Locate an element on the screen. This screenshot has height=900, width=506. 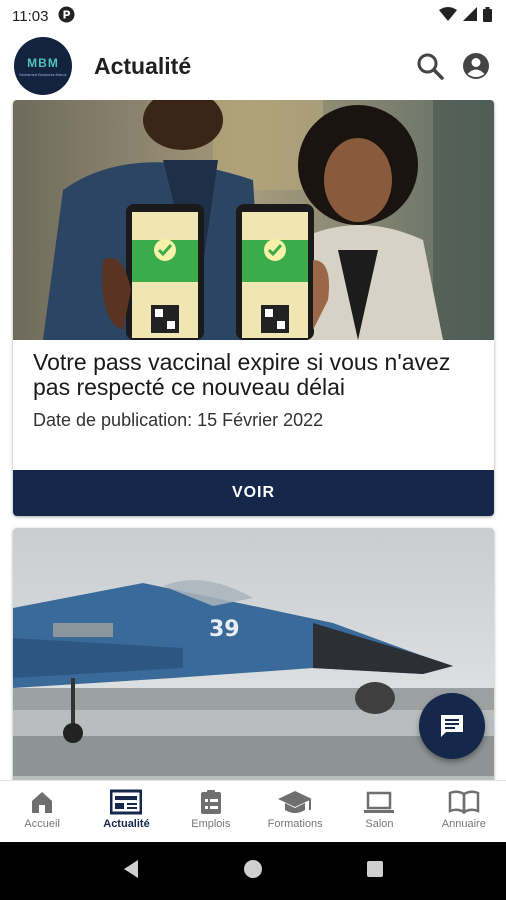
circle-home-icon is located at coordinates (252, 868).